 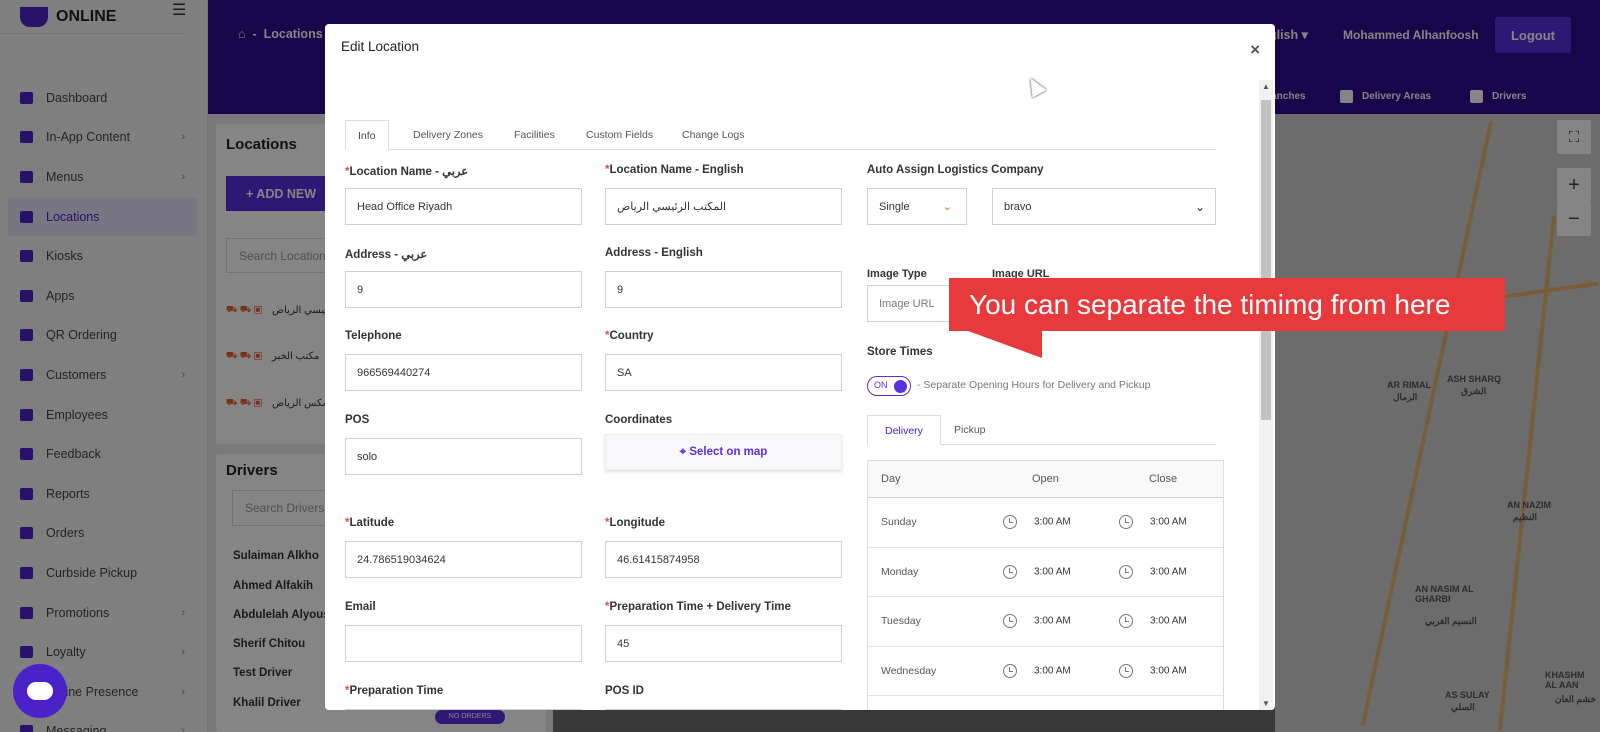 What do you see at coordinates (713, 135) in the screenshot?
I see `tab-change-logs: Change Logs` at bounding box center [713, 135].